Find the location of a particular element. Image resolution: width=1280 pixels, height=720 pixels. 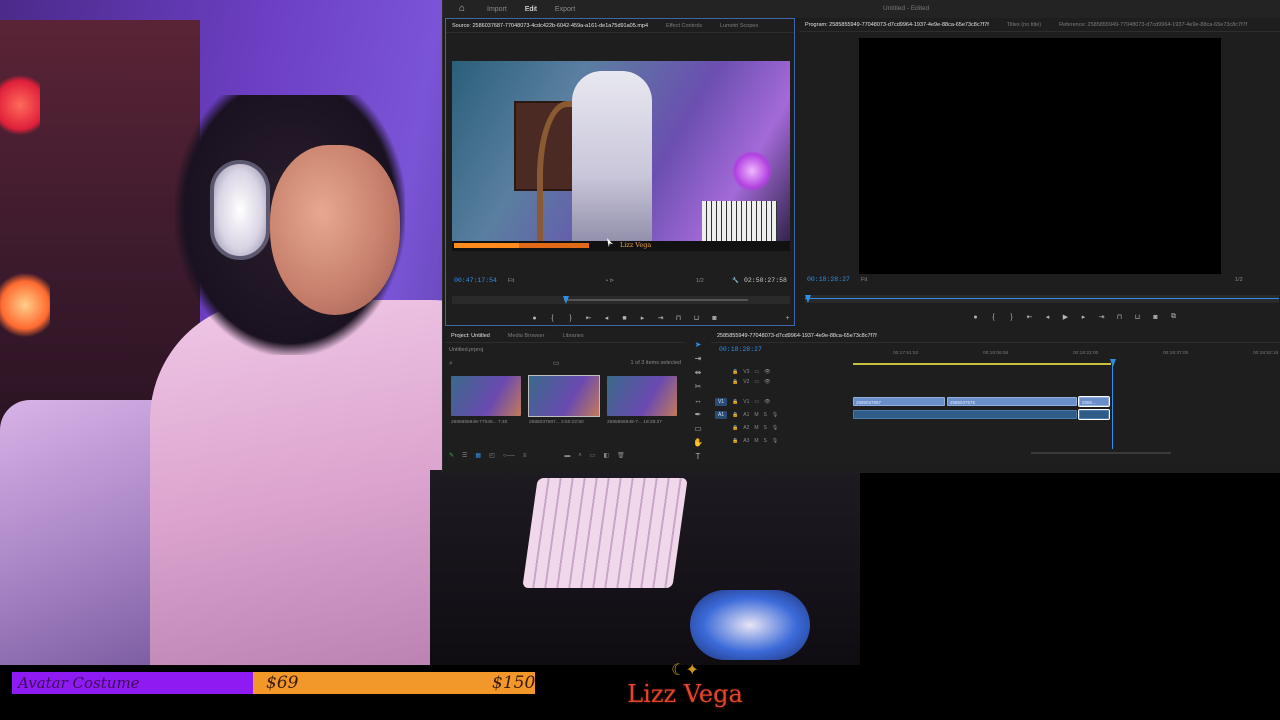

track-header-a2: 🔒 A2 M S 🎙 is located at coordinates (779, 427).